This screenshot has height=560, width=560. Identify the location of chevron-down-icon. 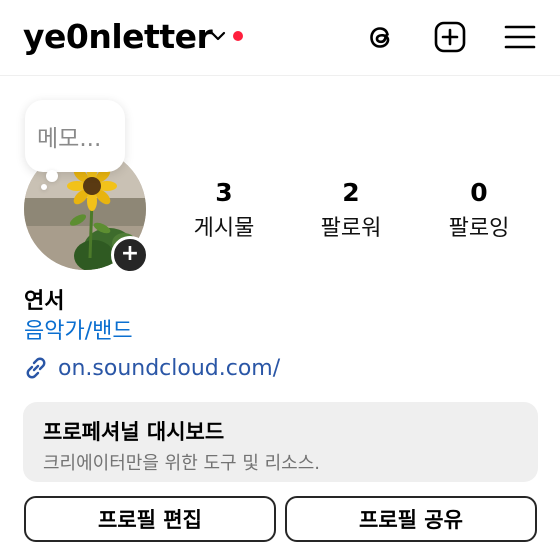
(218, 36).